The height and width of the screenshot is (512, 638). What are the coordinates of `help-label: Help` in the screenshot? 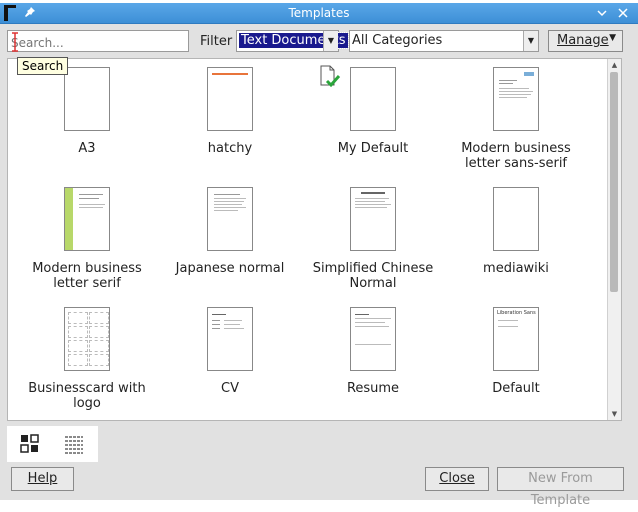 It's located at (42, 478).